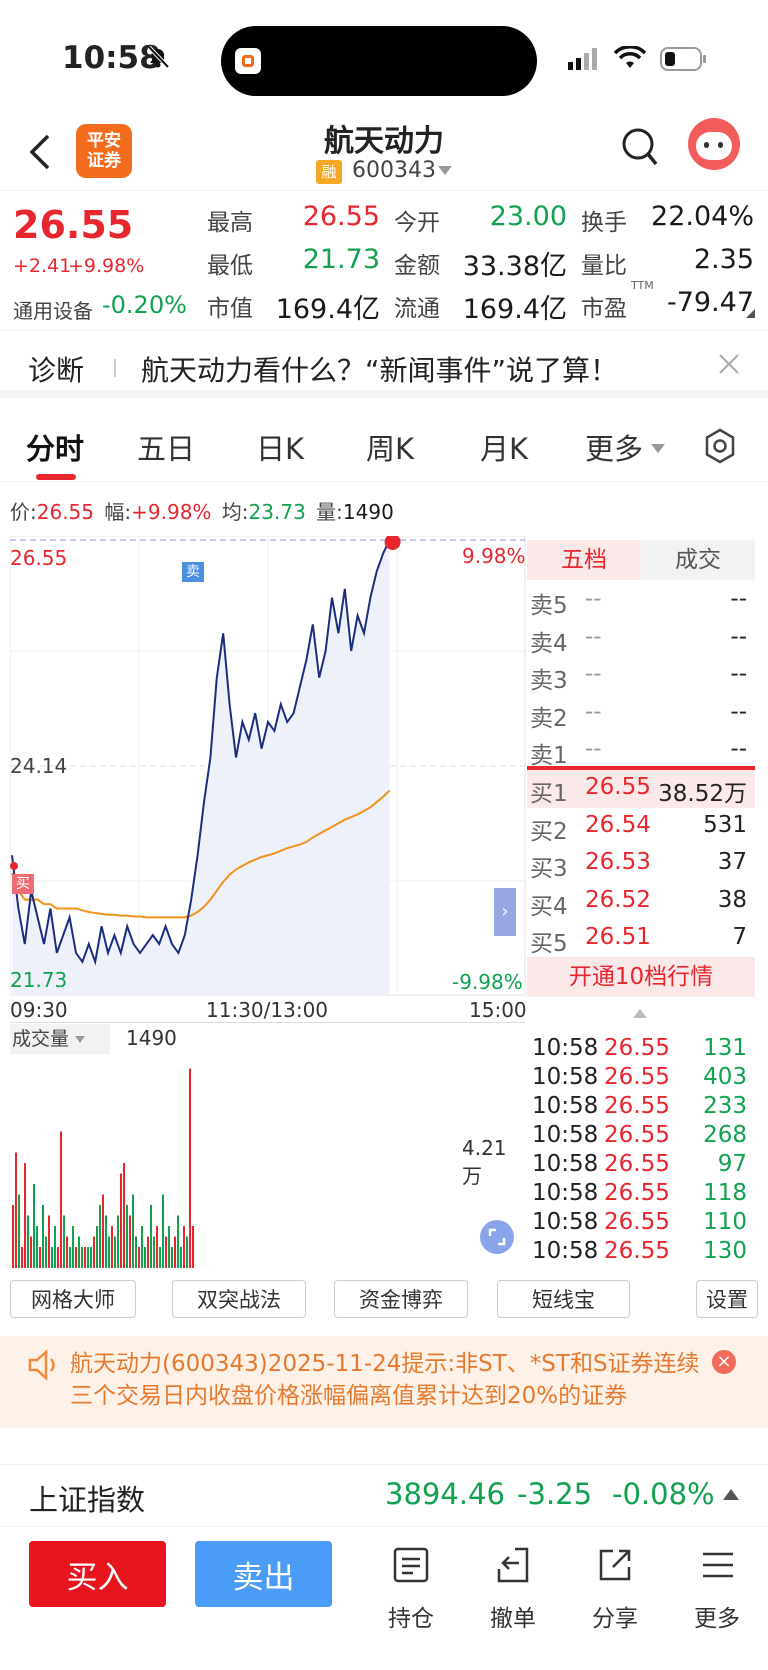 This screenshot has height=1670, width=768. I want to click on tick-volume: 110, so click(725, 1222).